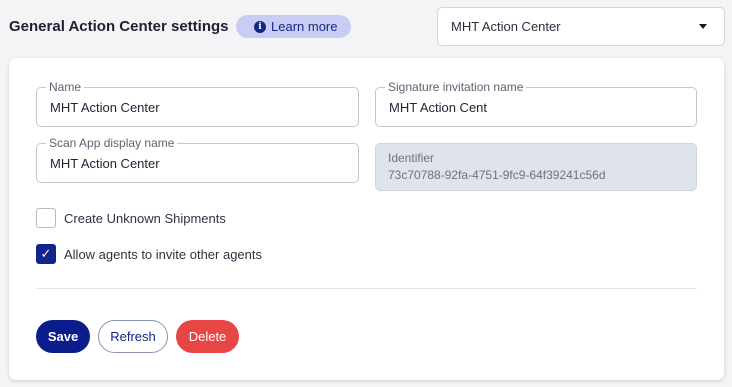 Image resolution: width=732 pixels, height=387 pixels. What do you see at coordinates (105, 107) in the screenshot?
I see `name-field-value: MHT Action Center` at bounding box center [105, 107].